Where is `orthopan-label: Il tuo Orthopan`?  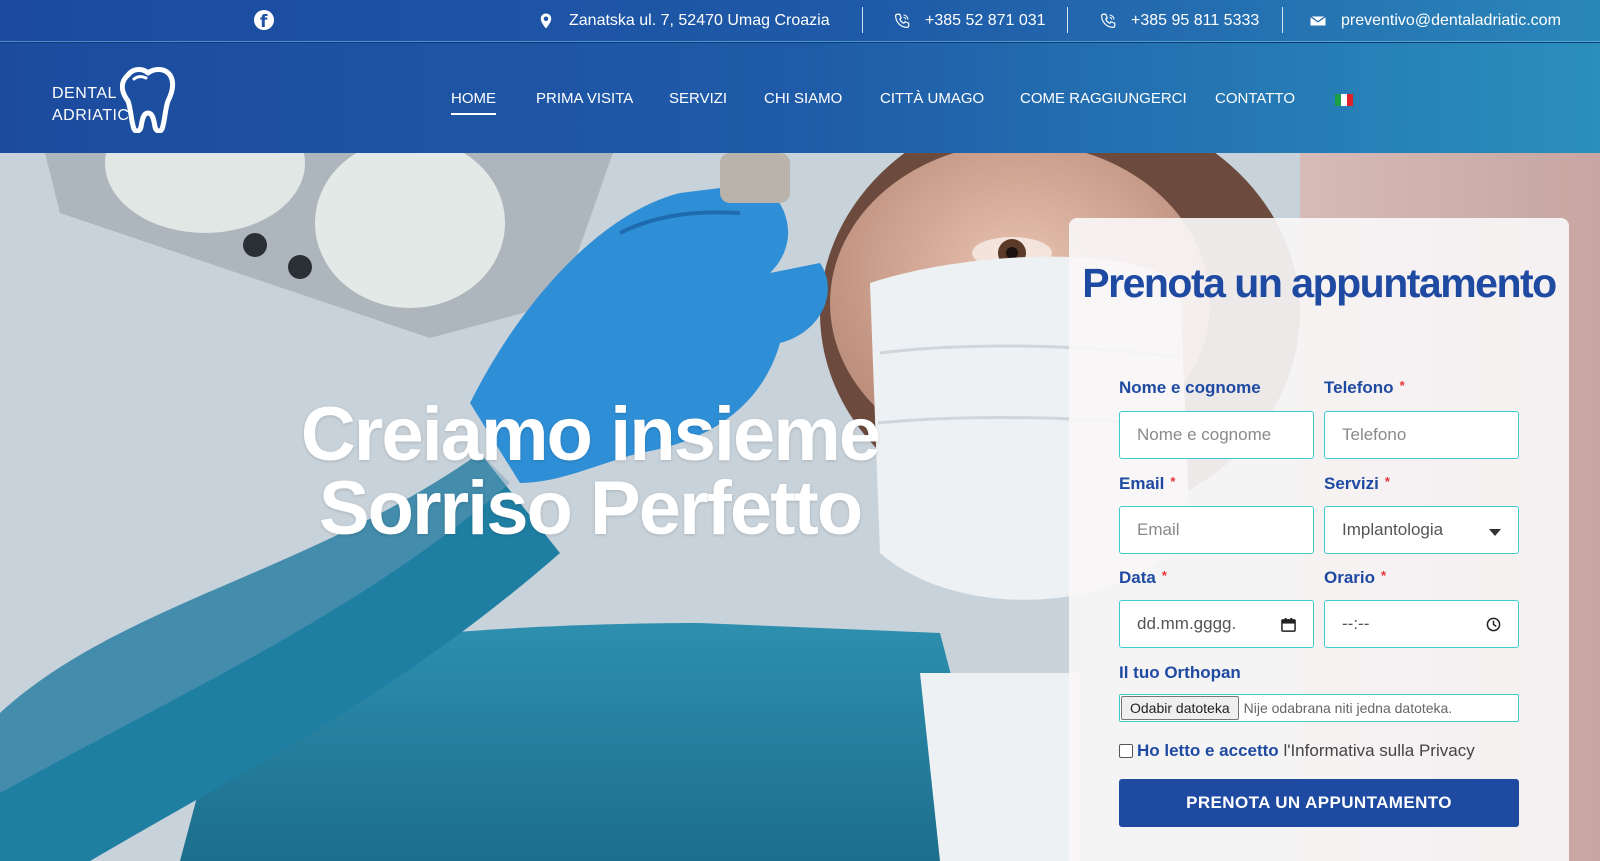 orthopan-label: Il tuo Orthopan is located at coordinates (1180, 672).